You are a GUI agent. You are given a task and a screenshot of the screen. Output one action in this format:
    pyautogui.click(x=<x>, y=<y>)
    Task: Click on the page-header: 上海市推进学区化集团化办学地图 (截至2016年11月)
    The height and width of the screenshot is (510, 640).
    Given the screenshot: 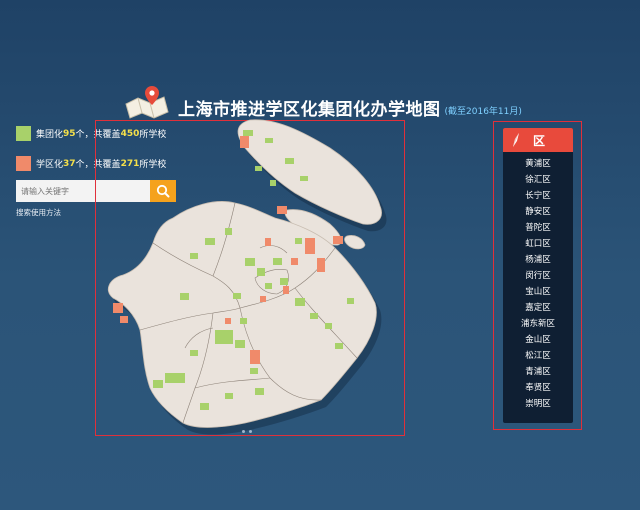 What is the action you would take?
    pyautogui.click(x=323, y=102)
    